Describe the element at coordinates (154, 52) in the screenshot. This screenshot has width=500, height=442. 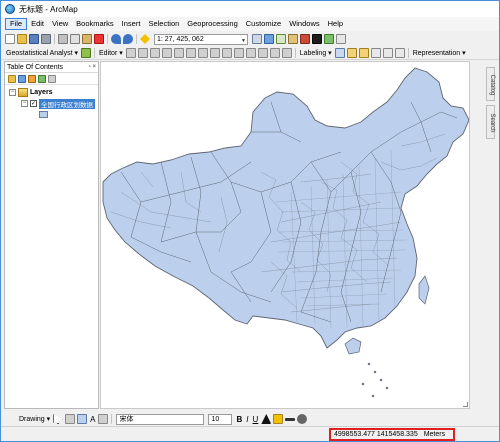
I see `straight-segment-icon` at that location.